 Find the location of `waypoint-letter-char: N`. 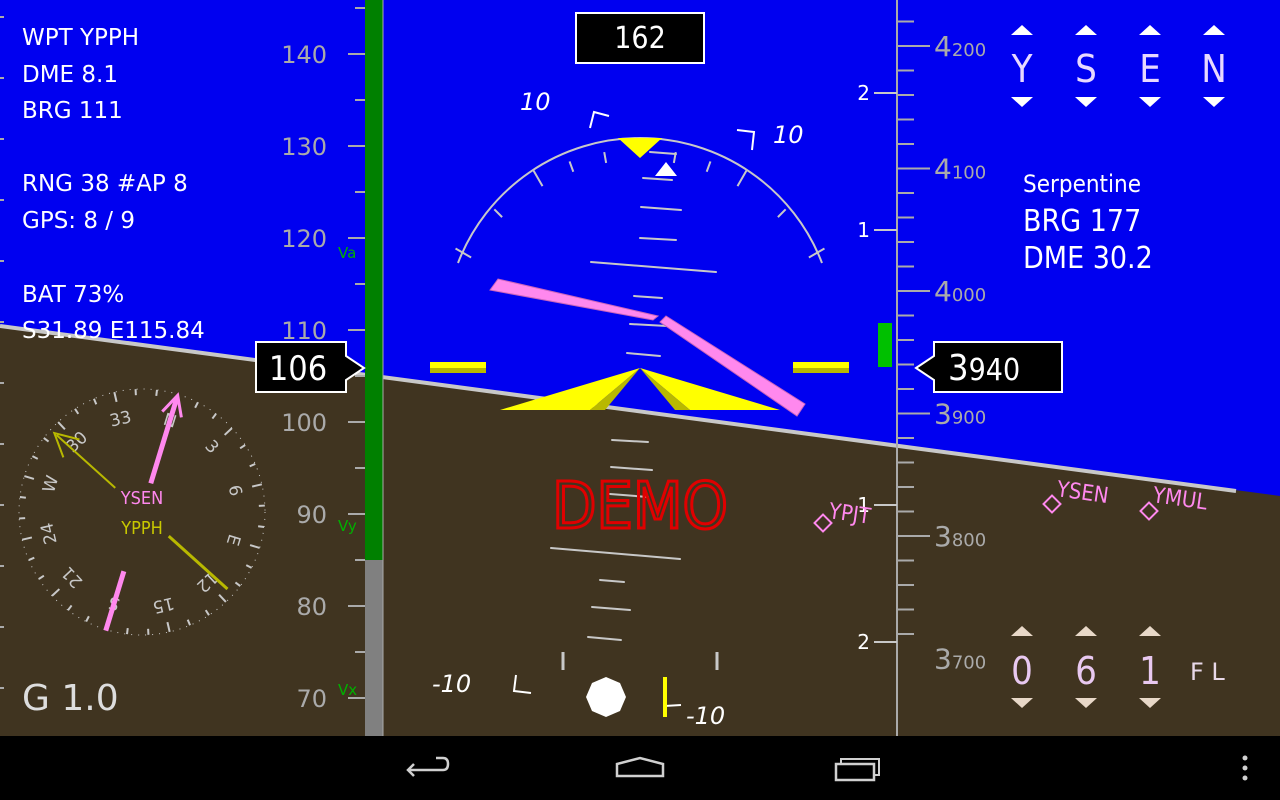

waypoint-letter-char: N is located at coordinates (1214, 69).